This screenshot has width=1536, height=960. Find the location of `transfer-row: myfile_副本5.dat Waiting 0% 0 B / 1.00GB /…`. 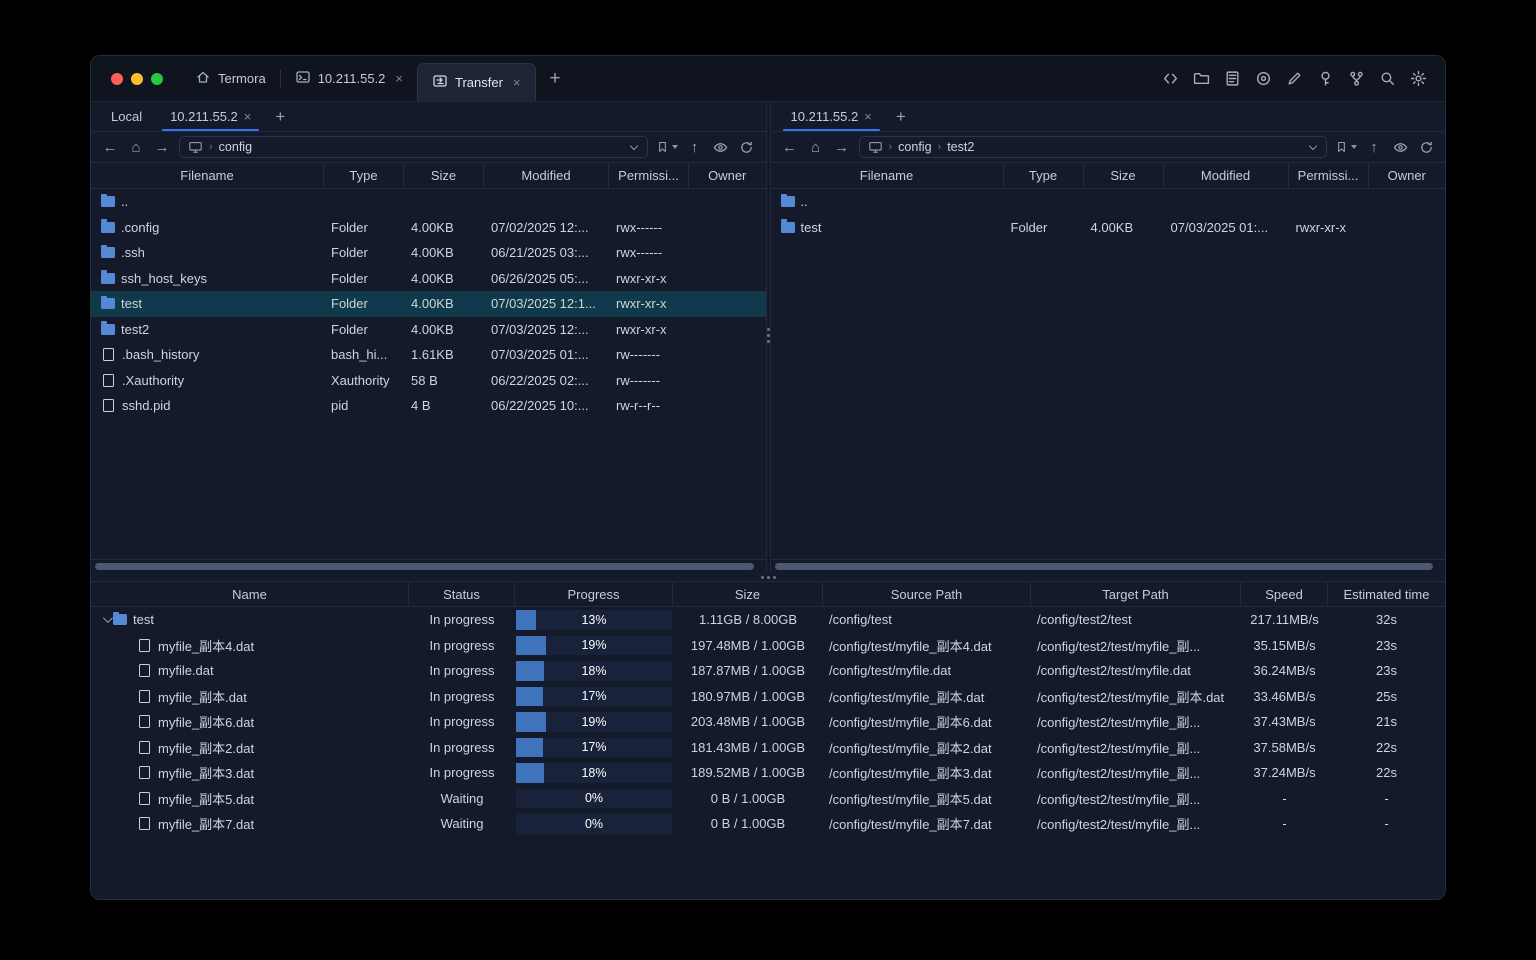

transfer-row: myfile_副本5.dat Waiting 0% 0 B / 1.00GB /… is located at coordinates (768, 799).